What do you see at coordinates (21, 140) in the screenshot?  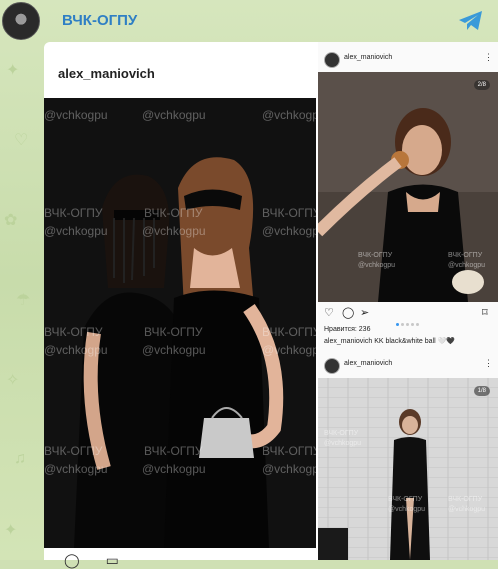 I see `doodle-icon: ♡` at bounding box center [21, 140].